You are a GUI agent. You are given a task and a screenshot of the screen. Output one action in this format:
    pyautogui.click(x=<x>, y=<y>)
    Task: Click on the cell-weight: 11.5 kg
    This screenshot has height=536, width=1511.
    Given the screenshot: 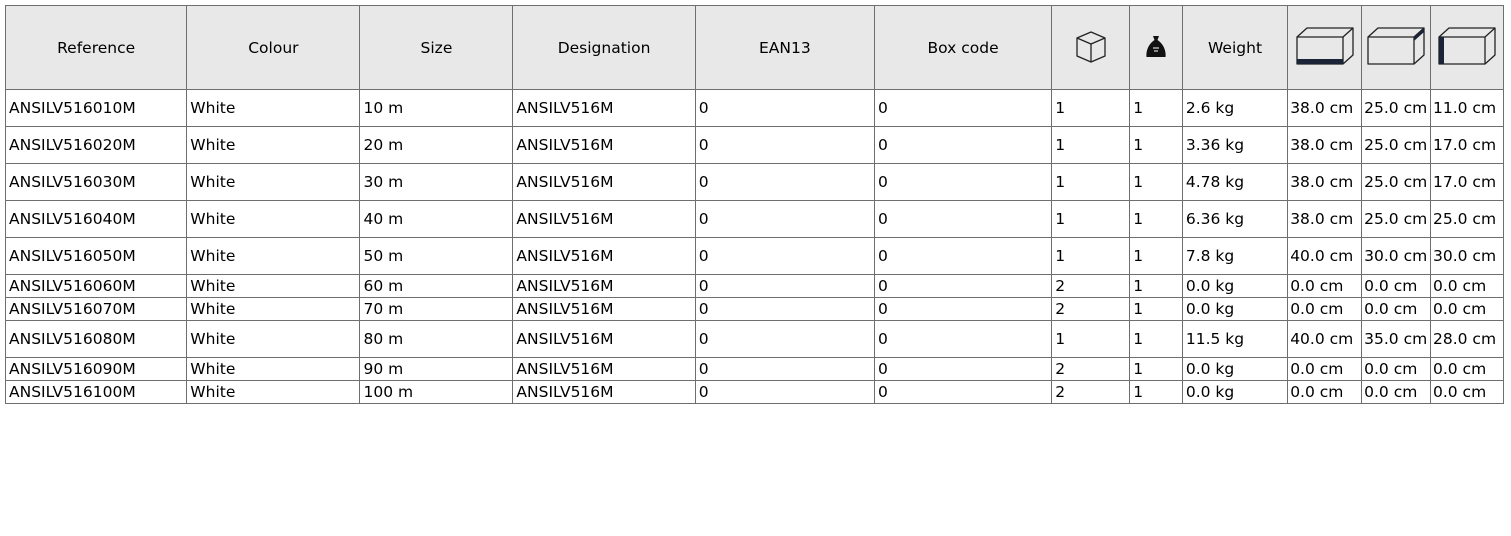 What is the action you would take?
    pyautogui.click(x=1235, y=339)
    